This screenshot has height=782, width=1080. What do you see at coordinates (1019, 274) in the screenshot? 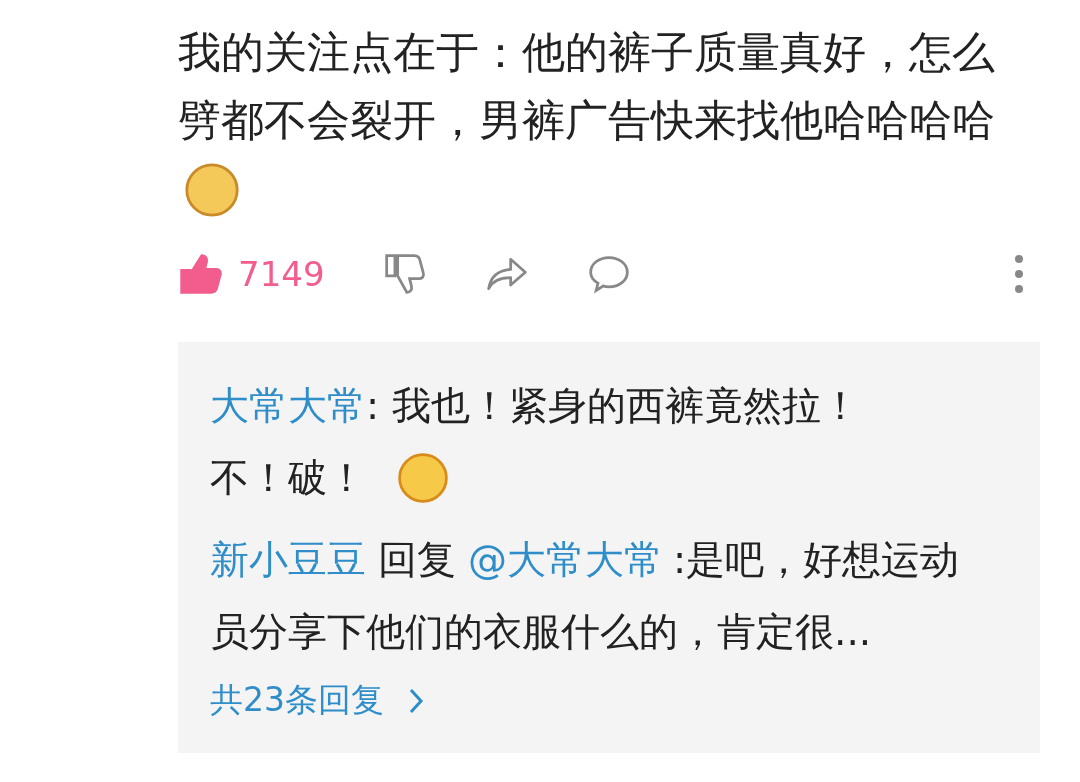
I see `more-icon` at bounding box center [1019, 274].